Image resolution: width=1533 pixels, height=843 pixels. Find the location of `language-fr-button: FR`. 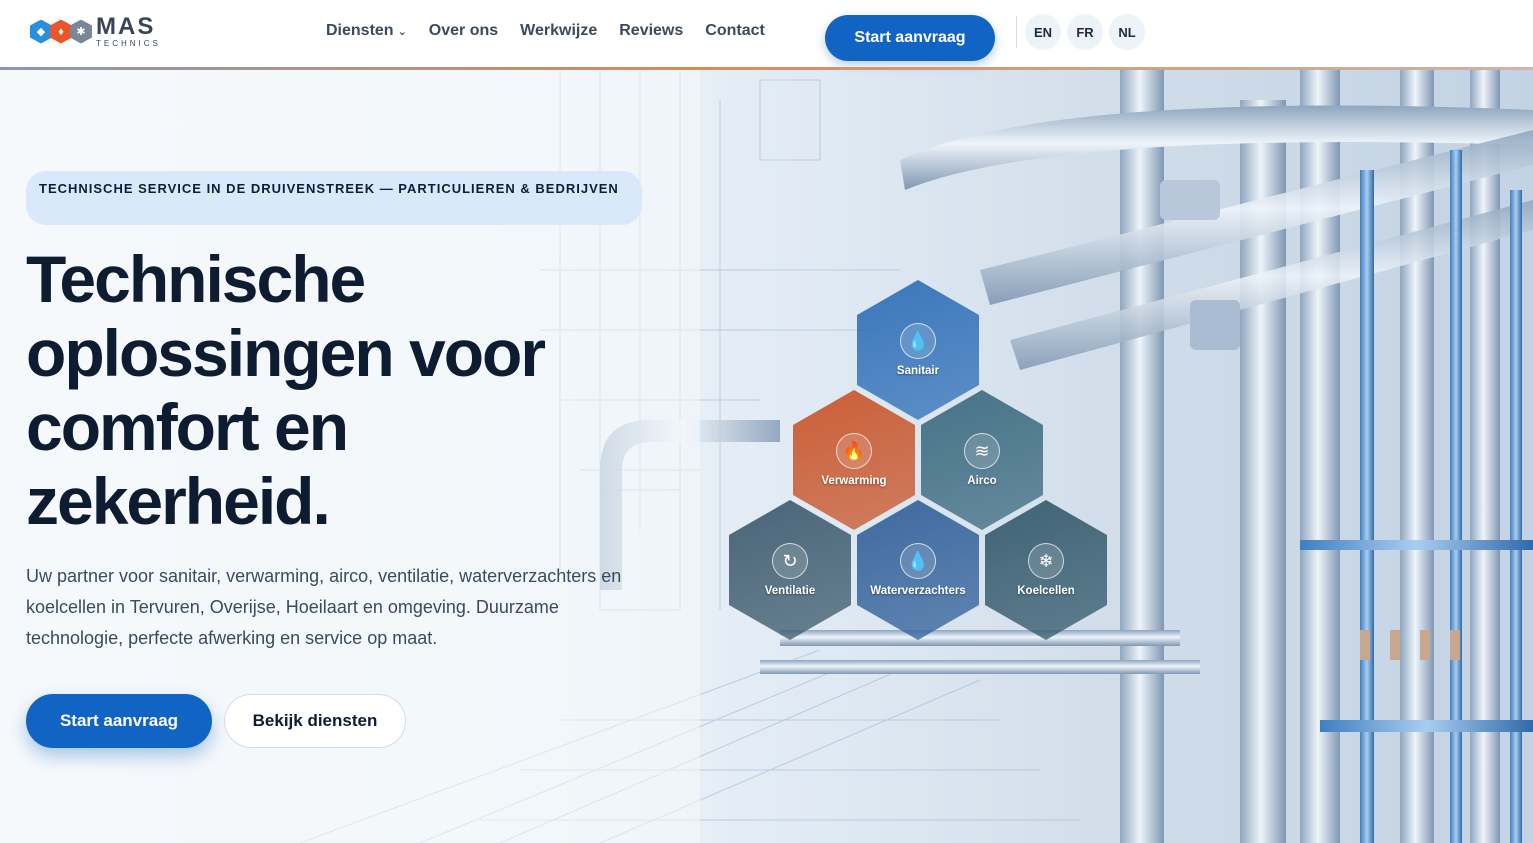

language-fr-button: FR is located at coordinates (1085, 32).